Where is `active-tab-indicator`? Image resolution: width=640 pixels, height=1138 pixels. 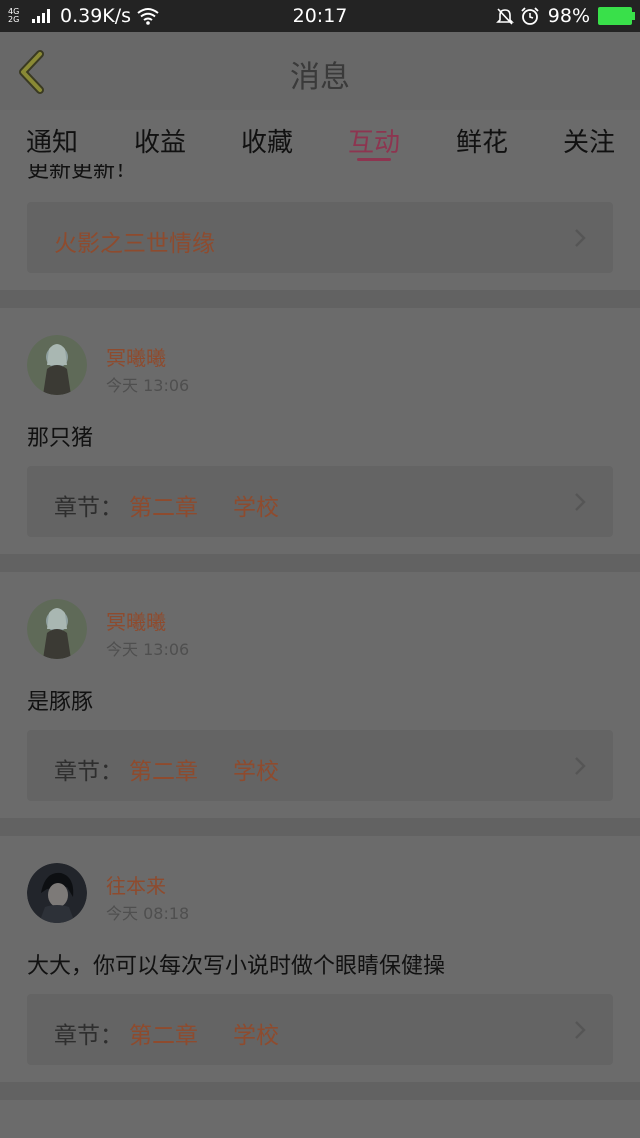 active-tab-indicator is located at coordinates (374, 159).